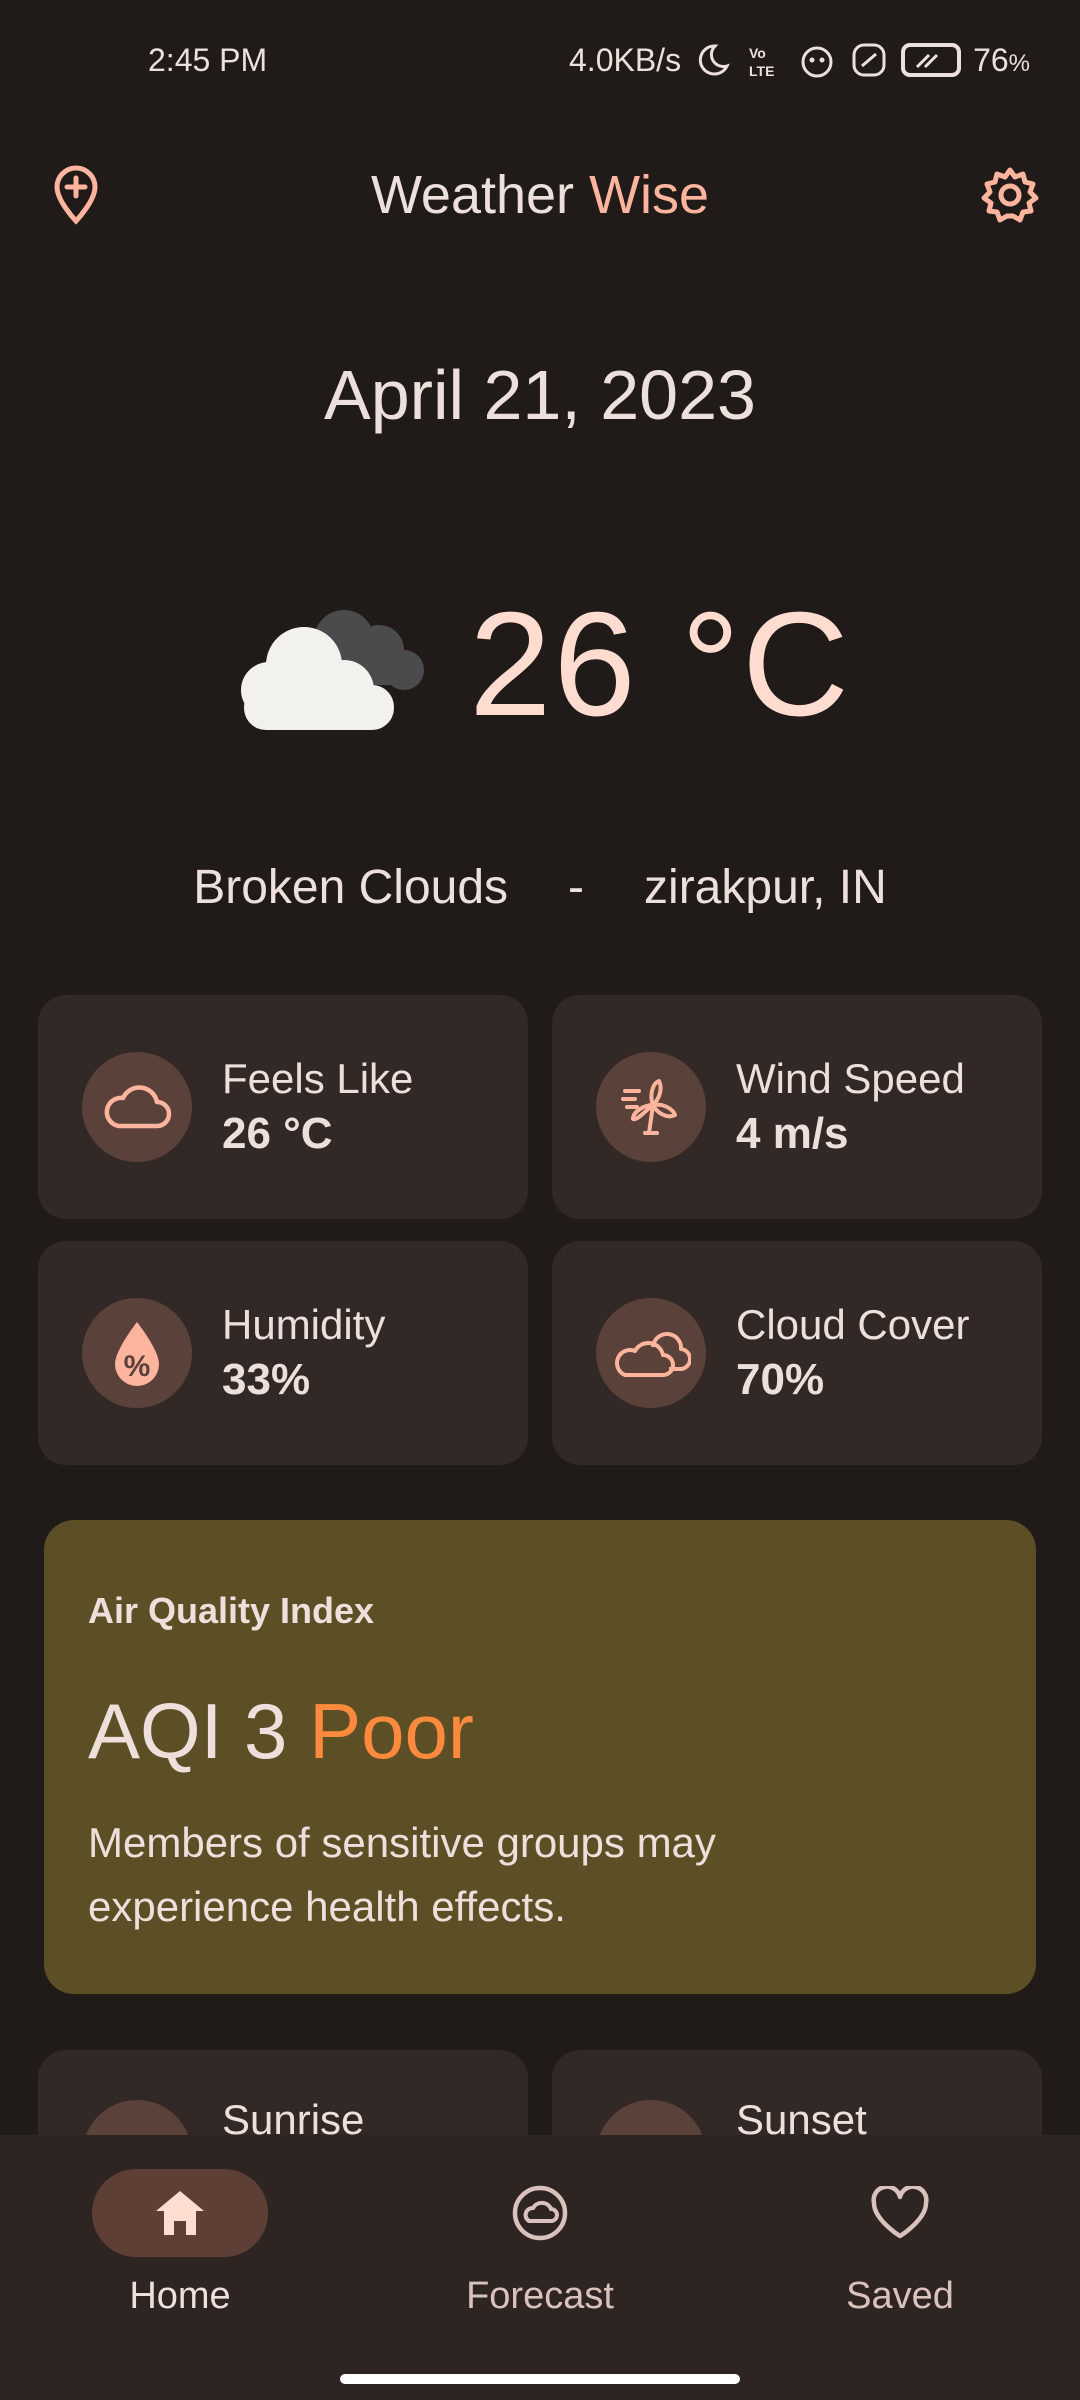  What do you see at coordinates (850, 1079) in the screenshot?
I see `wind-speed-label: Wind Speed` at bounding box center [850, 1079].